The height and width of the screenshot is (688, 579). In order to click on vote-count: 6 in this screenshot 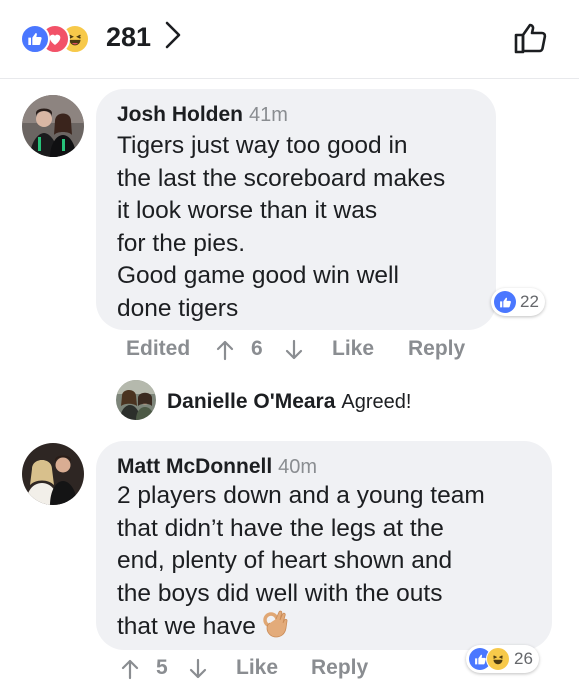, I will do `click(257, 348)`.